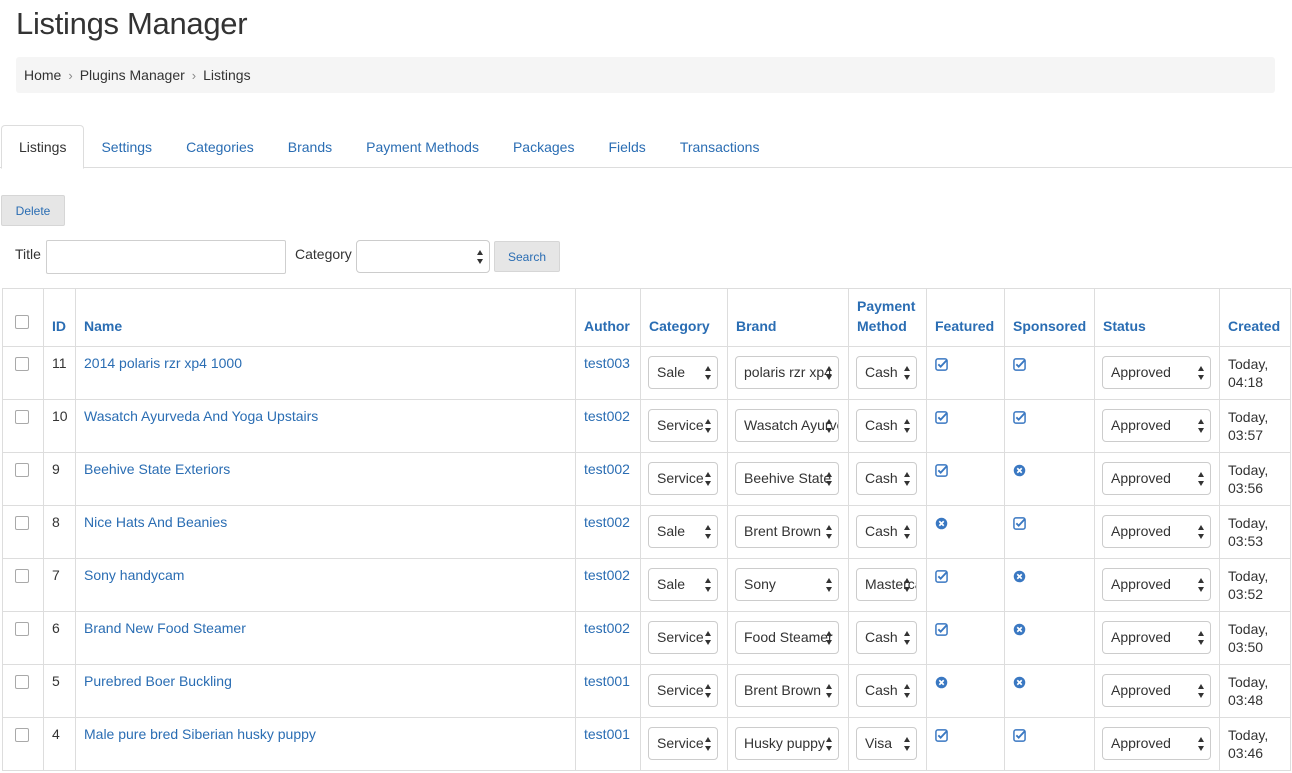  I want to click on tab-listings: Listings, so click(43, 147).